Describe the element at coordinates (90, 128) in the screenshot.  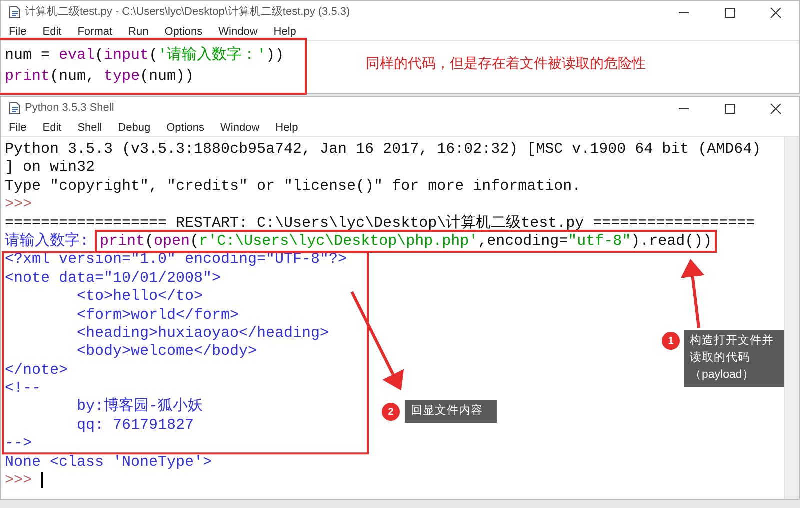
I see `menu-item: Shell` at that location.